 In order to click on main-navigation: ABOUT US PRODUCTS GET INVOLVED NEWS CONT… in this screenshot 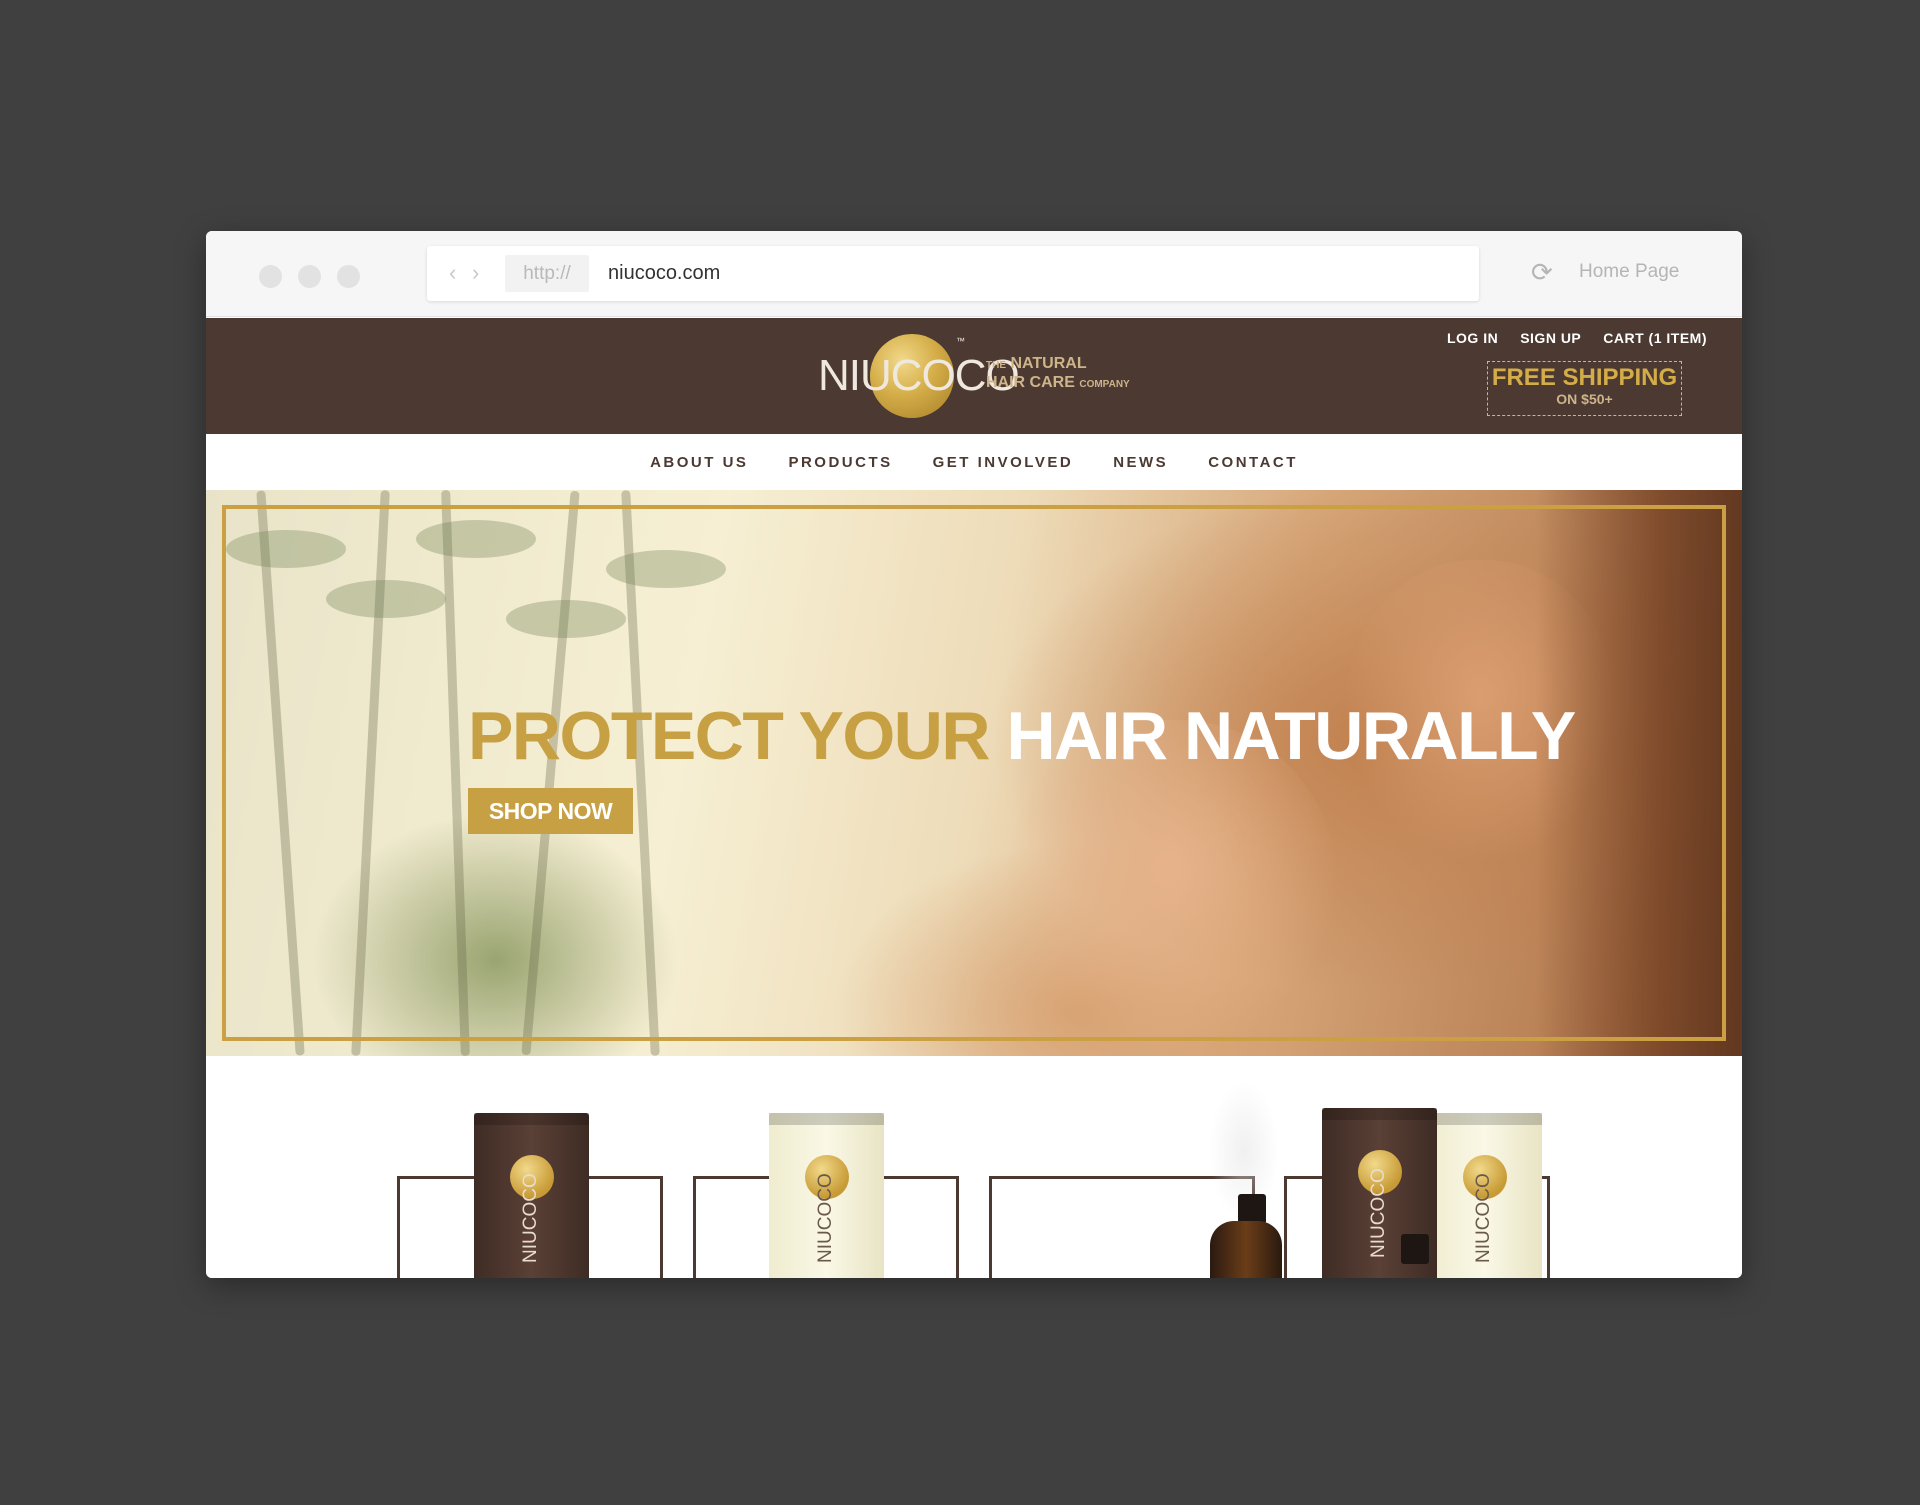, I will do `click(974, 462)`.